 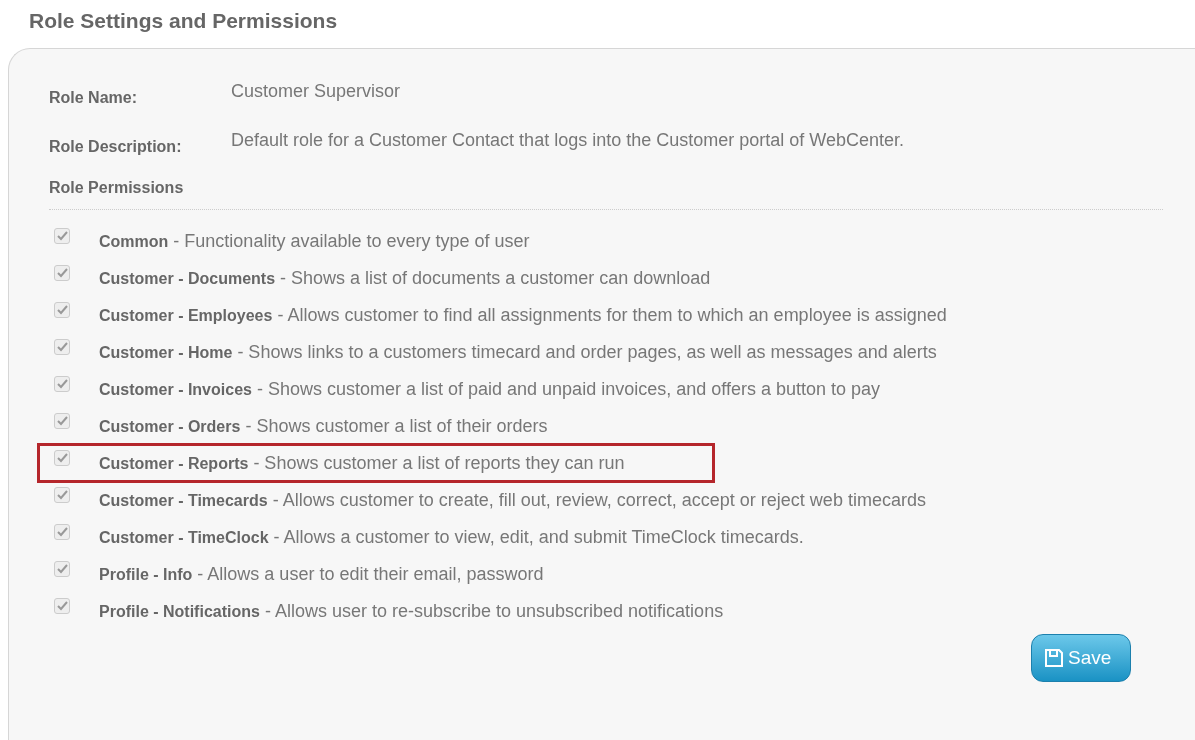 I want to click on permission-text: Customer - Reports - Shows customer a list of reports they can run, so click(x=362, y=463).